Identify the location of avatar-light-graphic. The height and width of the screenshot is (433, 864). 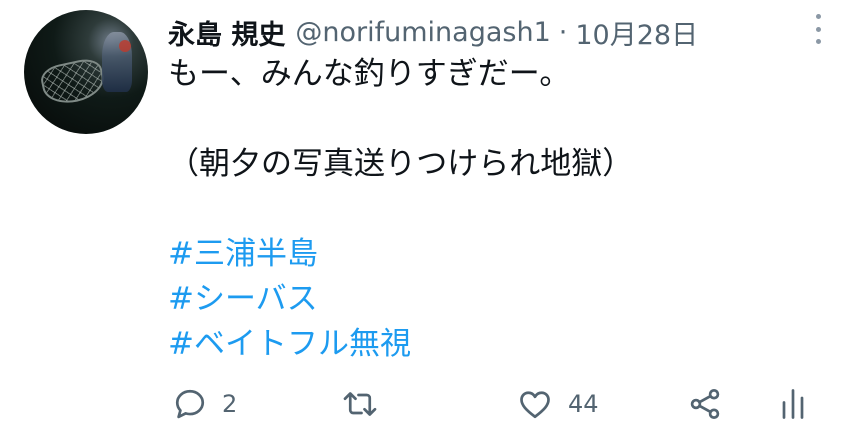
(125, 46).